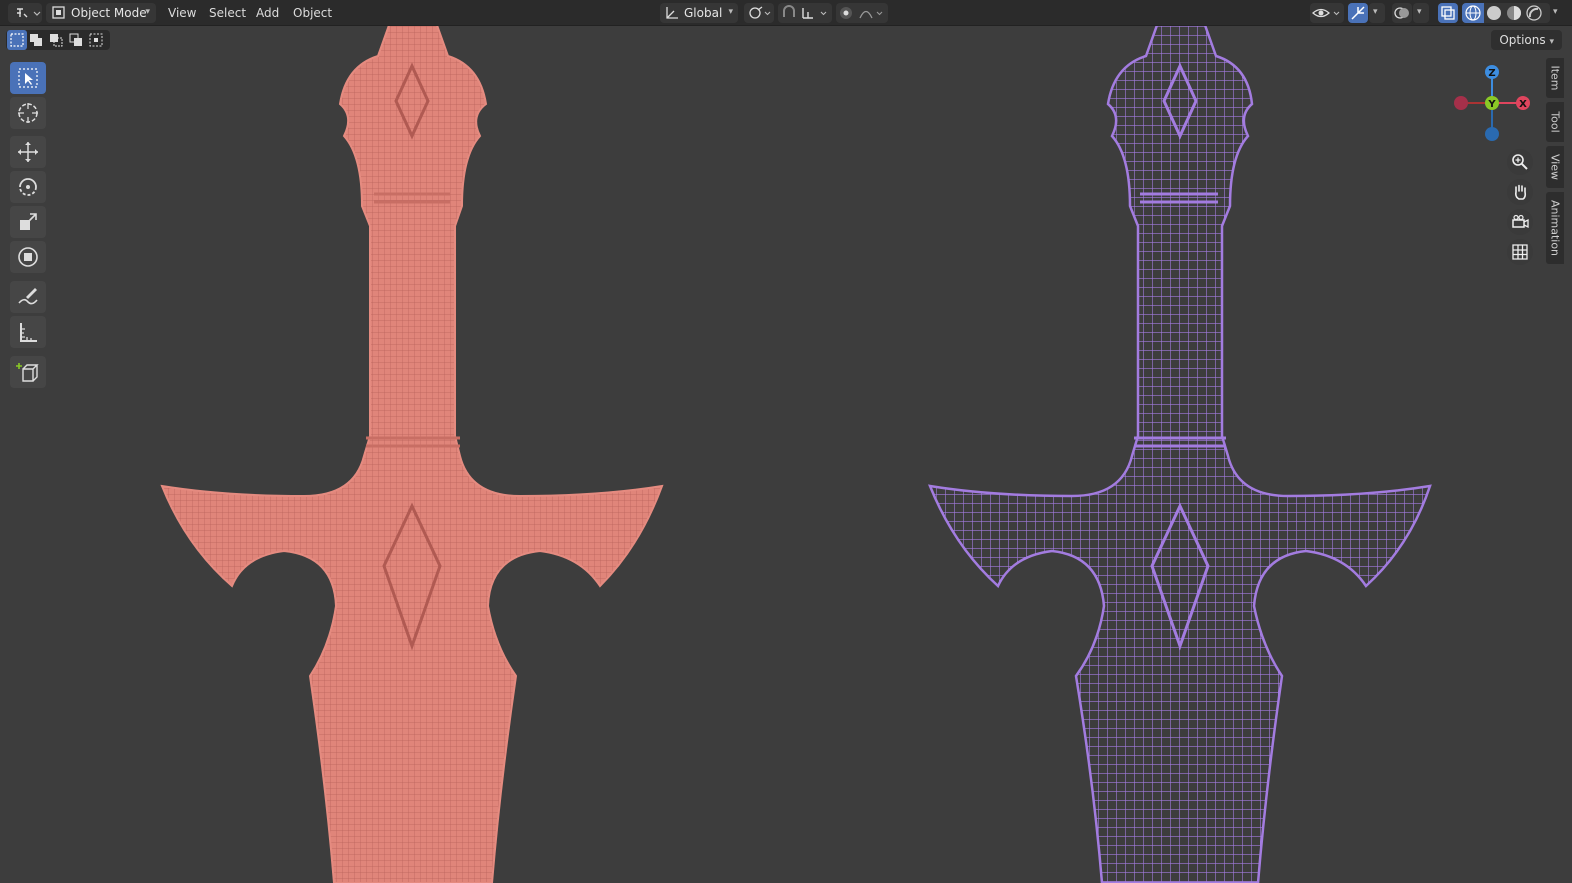 This screenshot has width=1572, height=883. I want to click on add-cube-tool, so click(28, 372).